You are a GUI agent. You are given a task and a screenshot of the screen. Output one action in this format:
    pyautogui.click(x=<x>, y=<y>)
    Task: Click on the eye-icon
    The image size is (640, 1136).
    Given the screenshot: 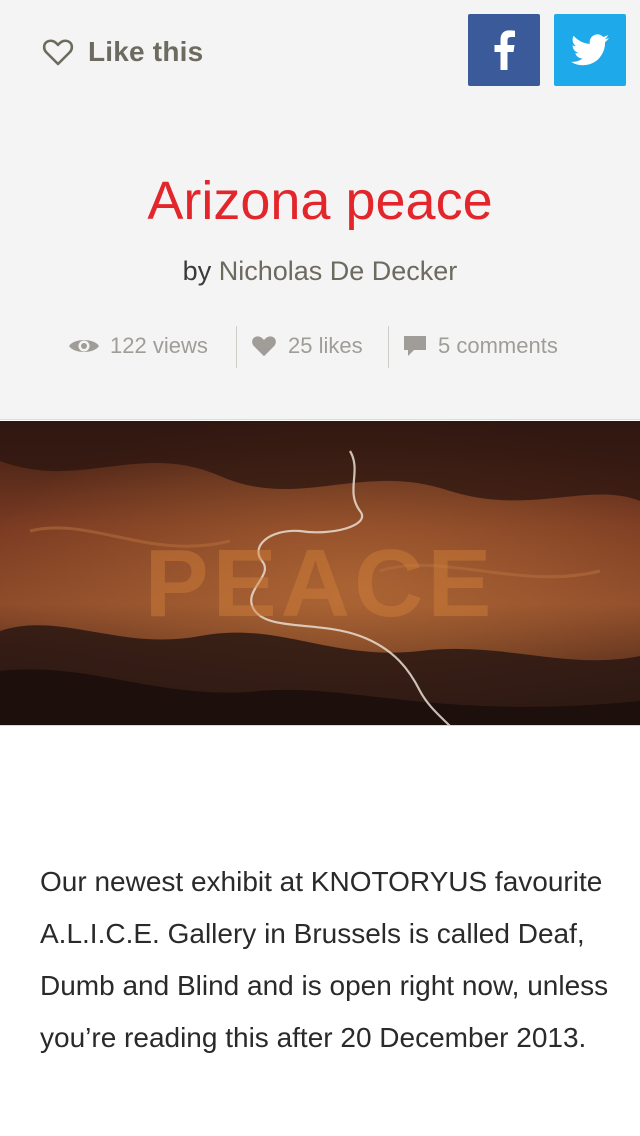 What is the action you would take?
    pyautogui.click(x=84, y=346)
    